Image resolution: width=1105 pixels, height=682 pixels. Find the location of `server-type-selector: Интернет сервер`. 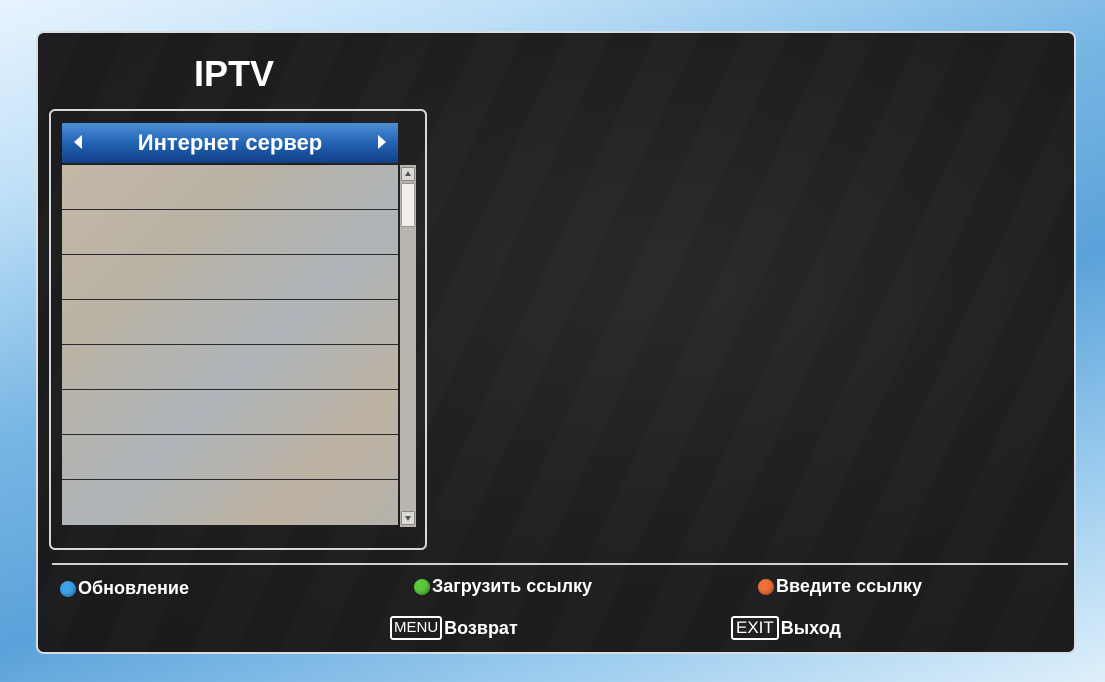

server-type-selector: Интернет сервер is located at coordinates (230, 143).